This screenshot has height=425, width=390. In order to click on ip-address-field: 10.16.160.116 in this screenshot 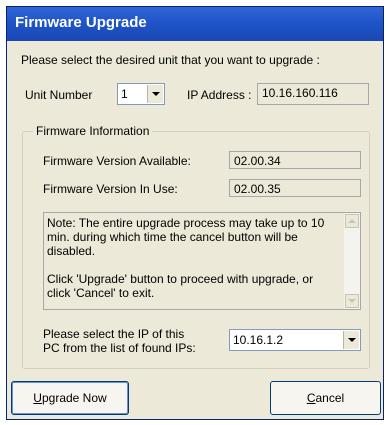, I will do `click(313, 94)`.